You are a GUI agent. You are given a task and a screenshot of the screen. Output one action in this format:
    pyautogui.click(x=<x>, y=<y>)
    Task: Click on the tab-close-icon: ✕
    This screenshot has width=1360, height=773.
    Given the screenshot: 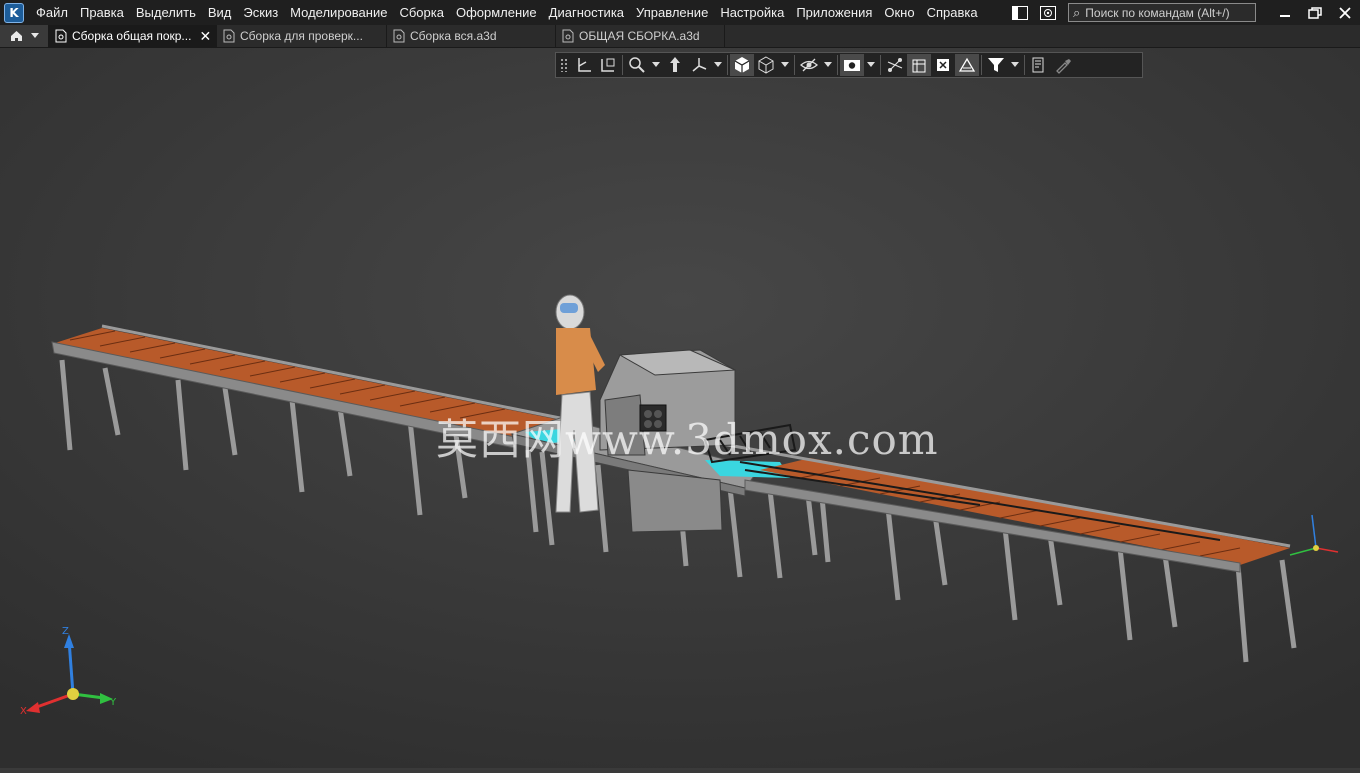 What is the action you would take?
    pyautogui.click(x=205, y=36)
    